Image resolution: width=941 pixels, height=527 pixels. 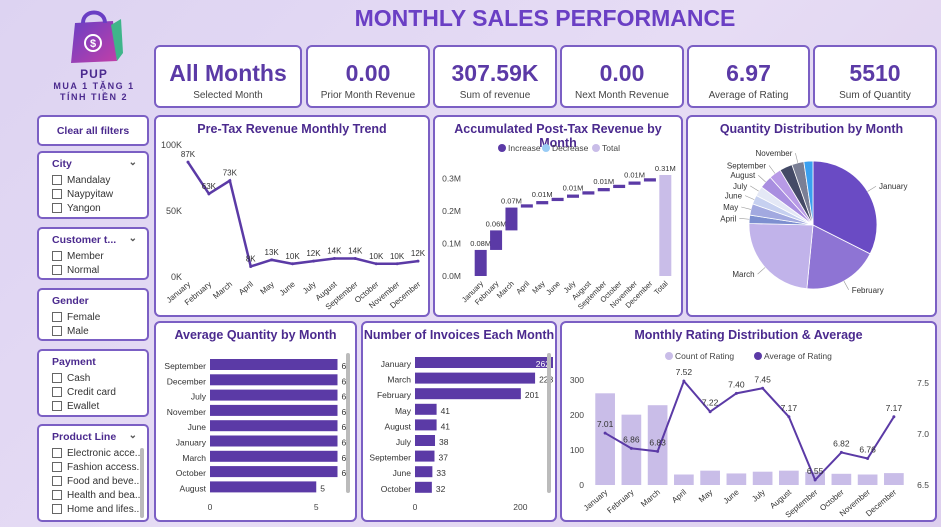 I want to click on category-label: October, so click(x=191, y=473).